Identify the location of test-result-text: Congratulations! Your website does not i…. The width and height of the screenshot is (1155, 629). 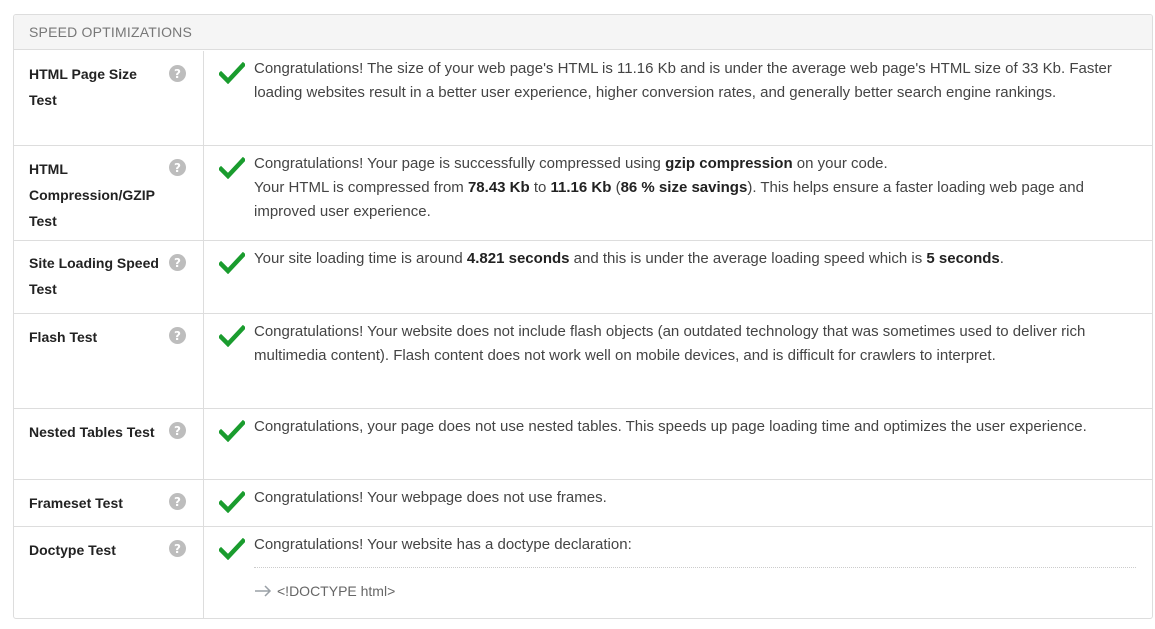
(670, 343).